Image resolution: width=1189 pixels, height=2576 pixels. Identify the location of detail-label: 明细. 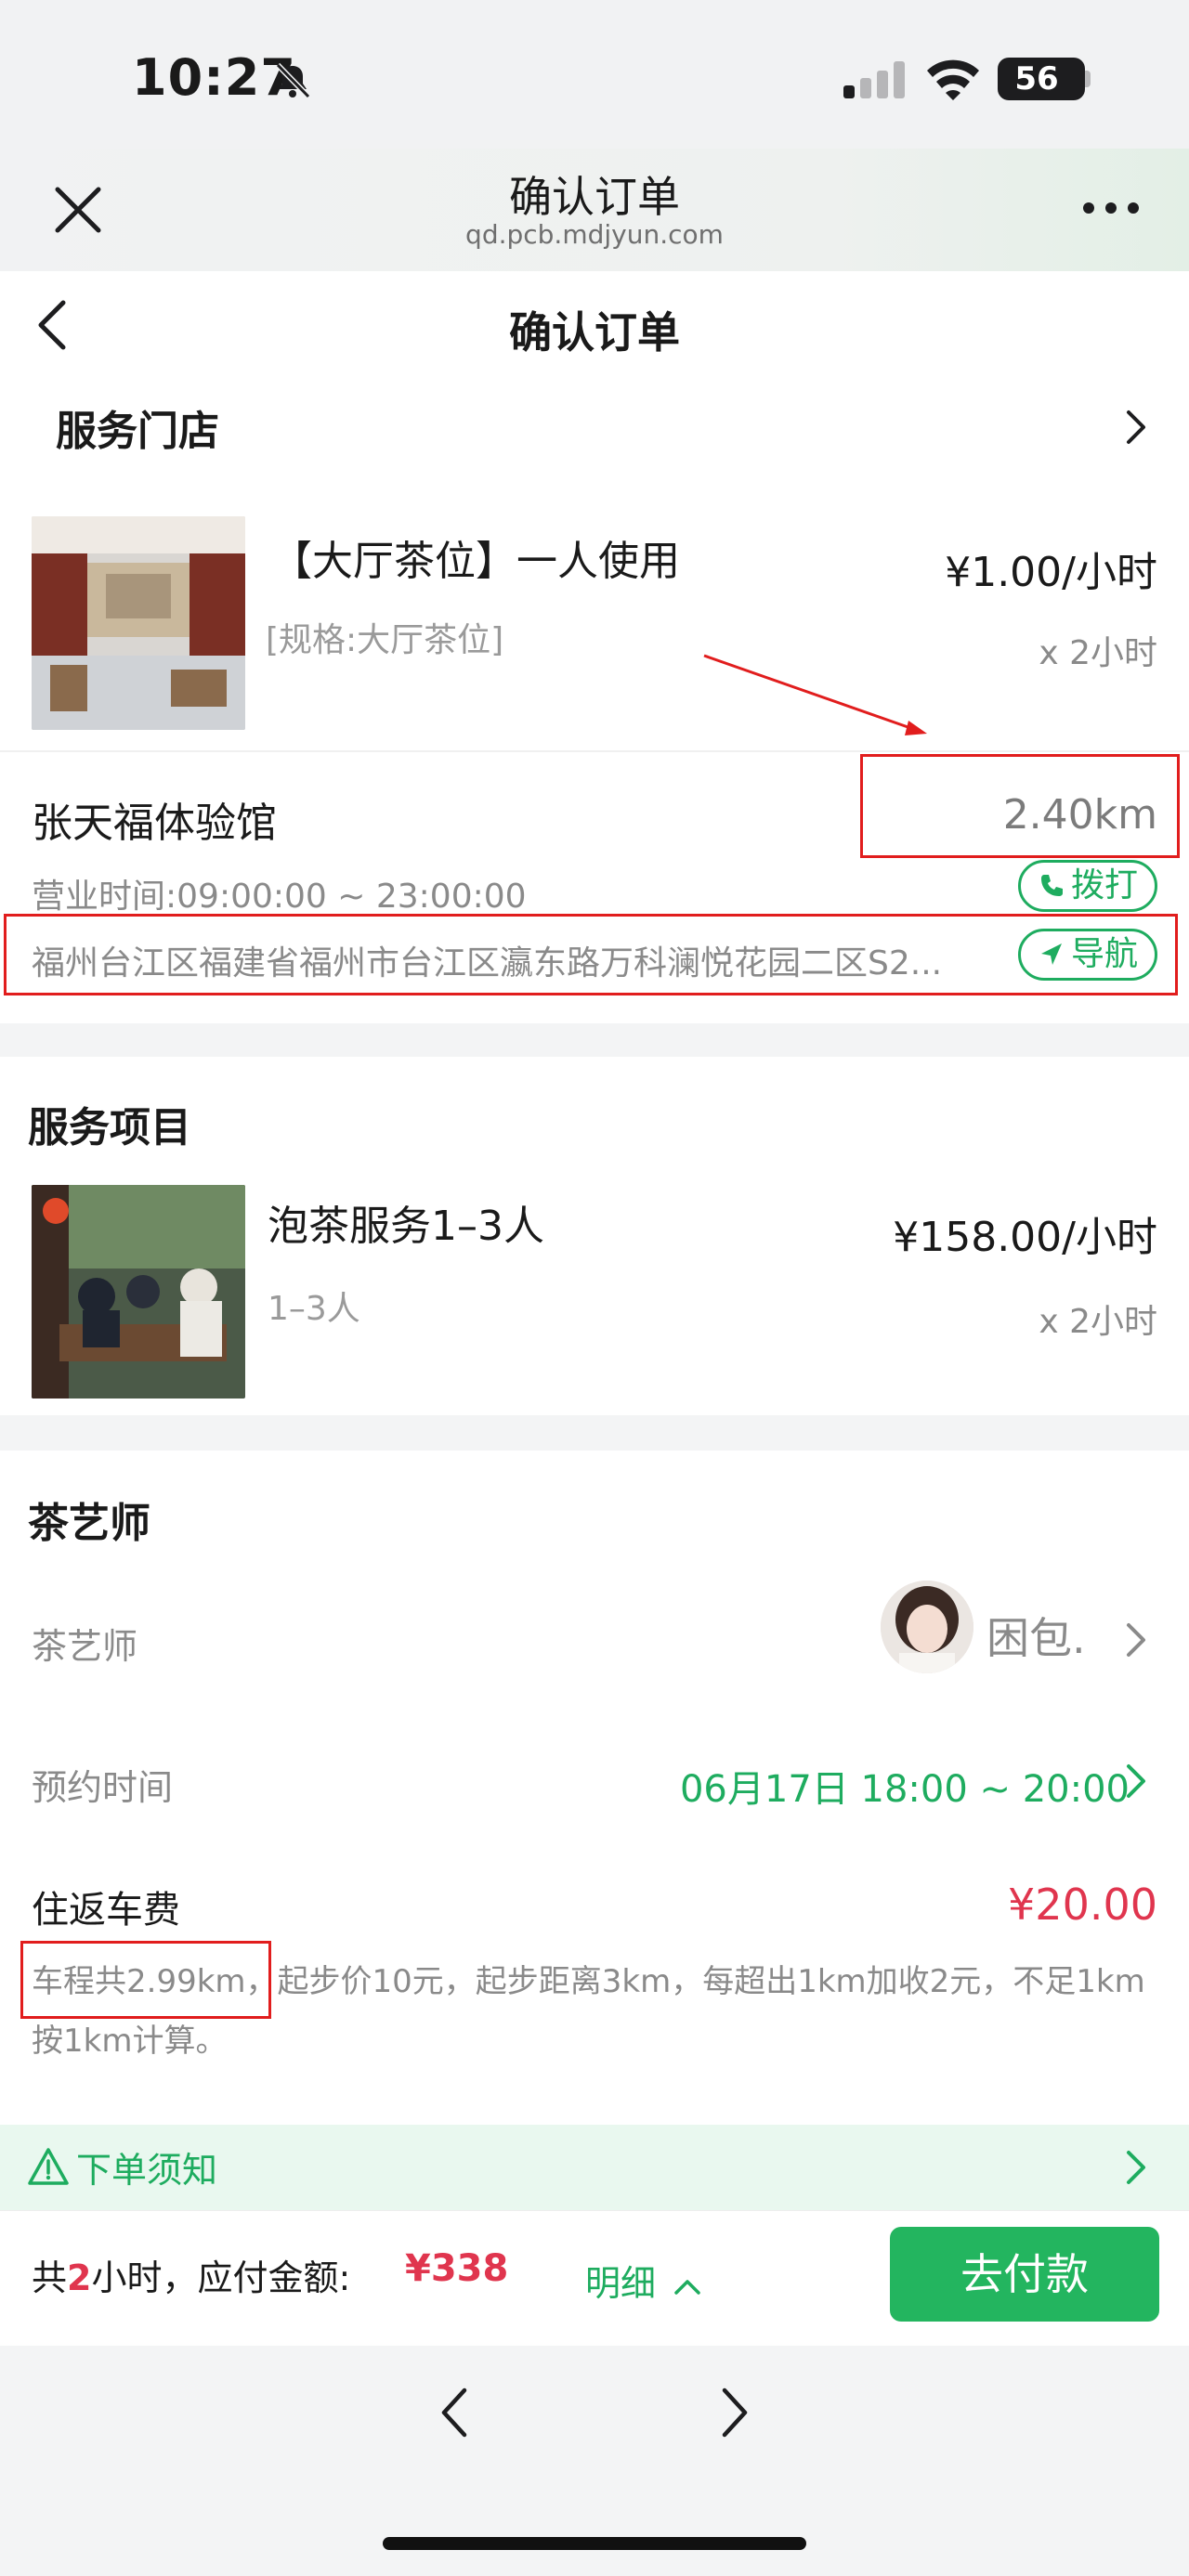
(621, 2283).